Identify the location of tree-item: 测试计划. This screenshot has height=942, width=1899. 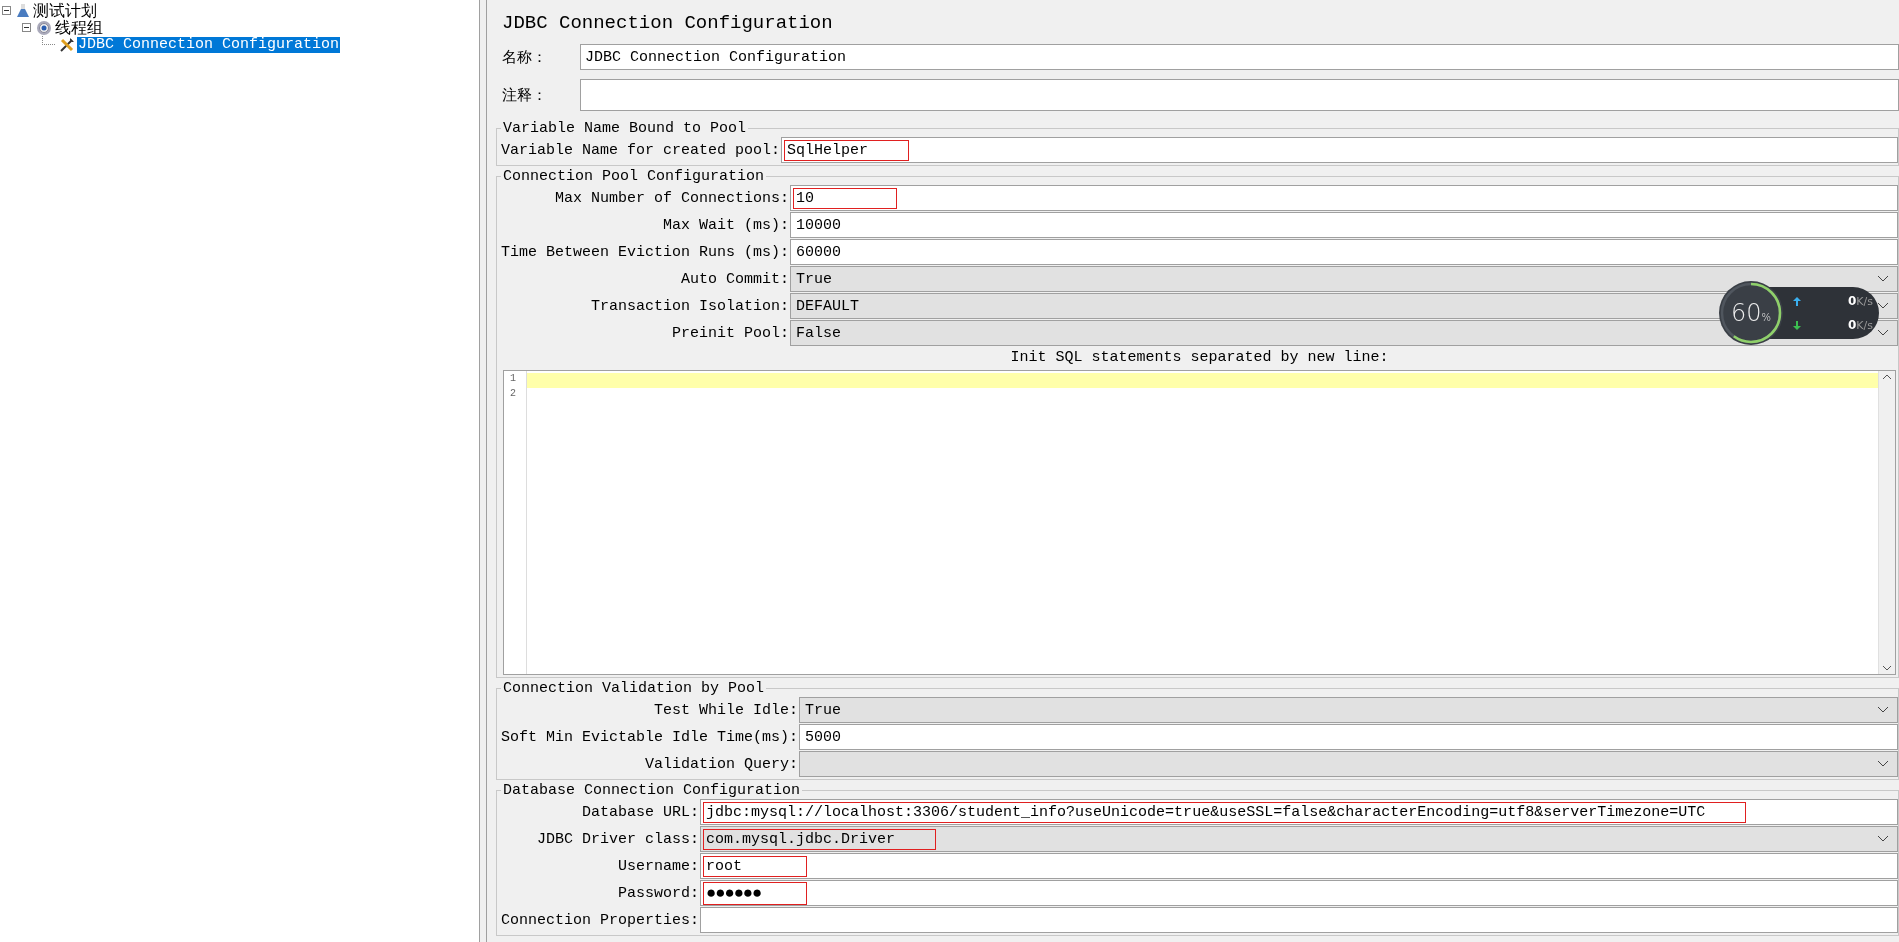
(65, 10).